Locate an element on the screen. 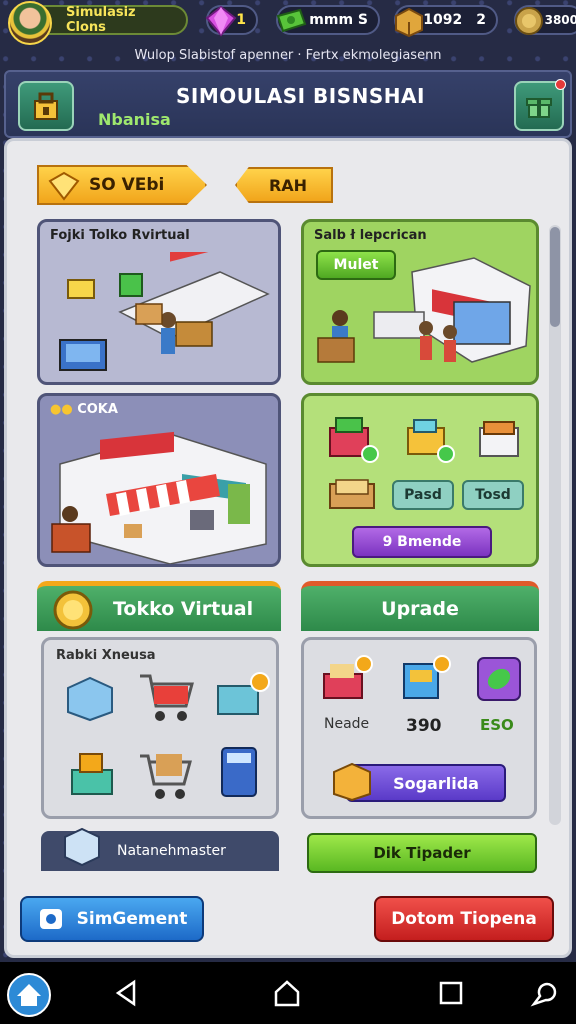  player-name-pill: Simulasiz Clons is located at coordinates (109, 20).